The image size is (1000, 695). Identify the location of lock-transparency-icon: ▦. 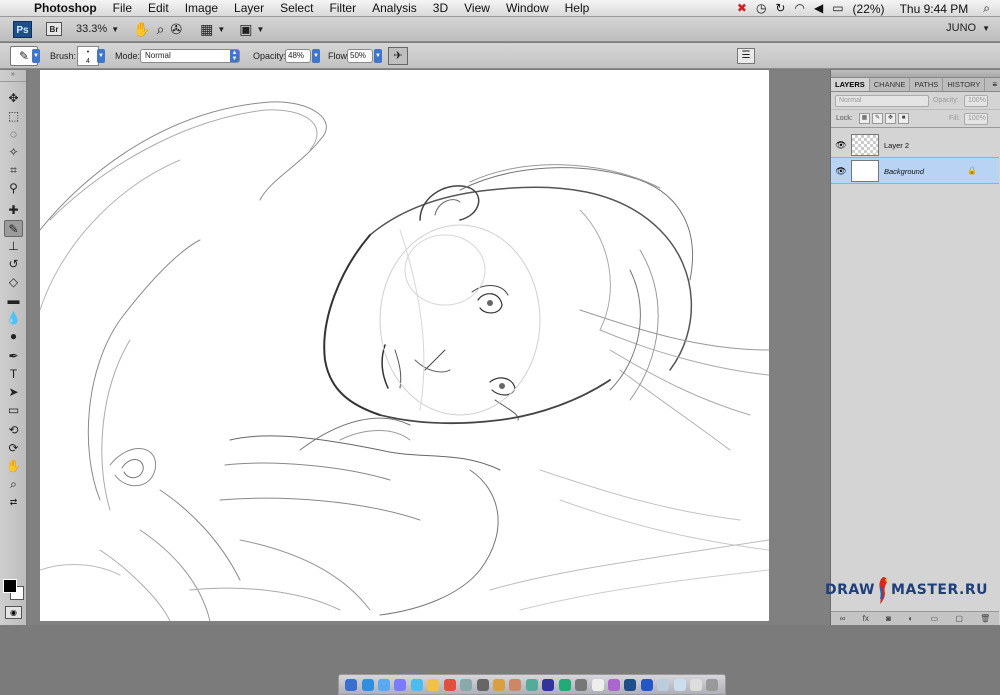
(864, 118).